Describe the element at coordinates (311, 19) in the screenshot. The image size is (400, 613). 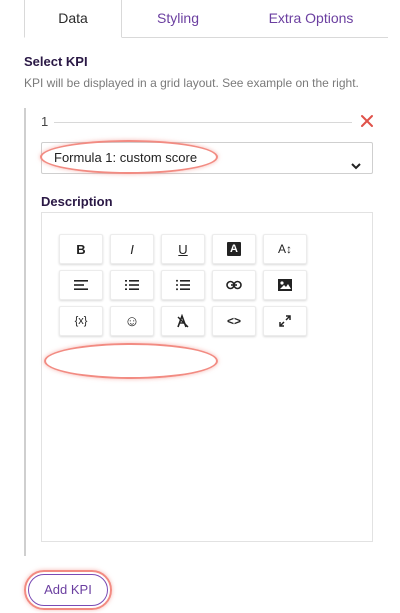
I see `tab-extra-options: Extra Options` at that location.